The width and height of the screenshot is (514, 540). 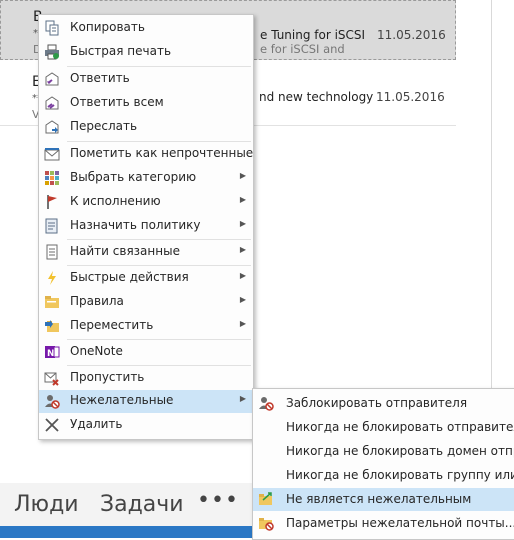 What do you see at coordinates (52, 302) in the screenshot?
I see `rules-icon` at bounding box center [52, 302].